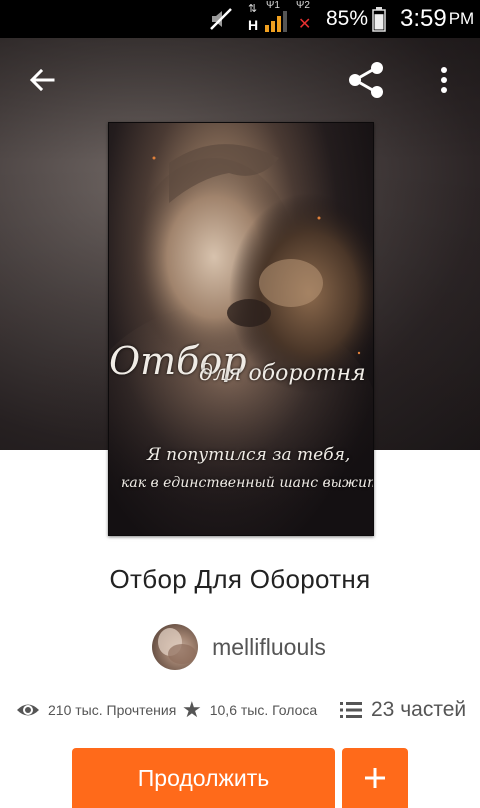  I want to click on more-vertical-icon, so click(444, 80).